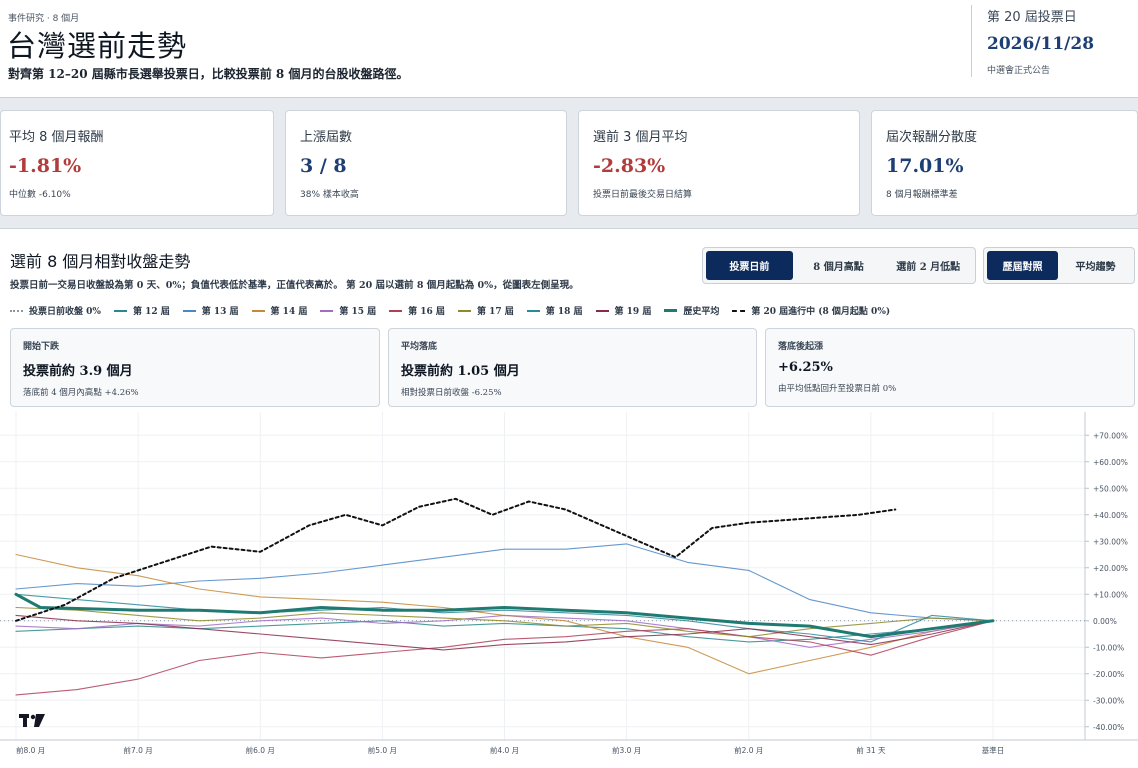 This screenshot has width=1138, height=768. What do you see at coordinates (100, 261) in the screenshot?
I see `panel-title: 選前 8 個月相對收盤走勢` at bounding box center [100, 261].